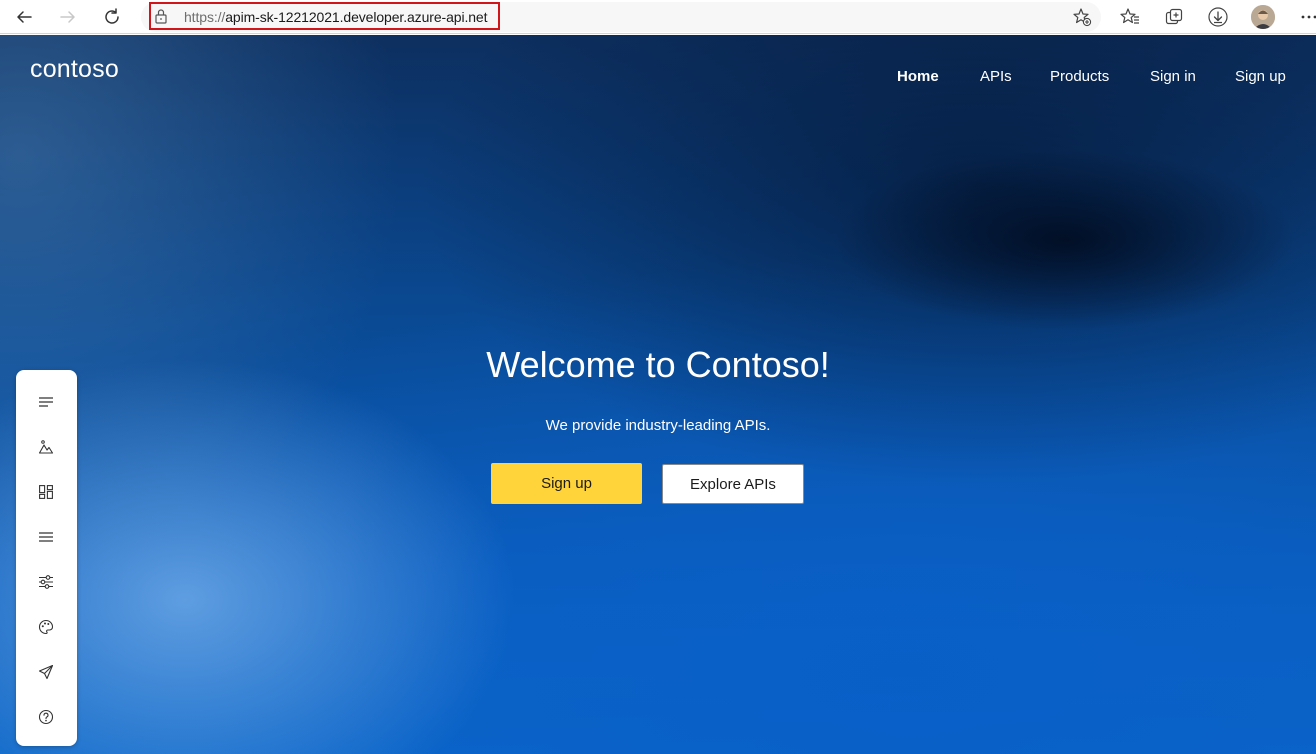 Image resolution: width=1316 pixels, height=754 pixels. I want to click on media-icon, so click(46, 447).